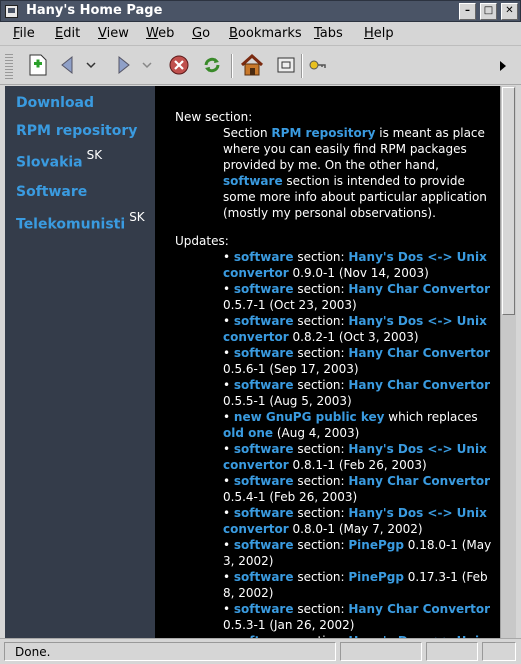 The image size is (521, 664). I want to click on vertical-scrollbar, so click(508, 362).